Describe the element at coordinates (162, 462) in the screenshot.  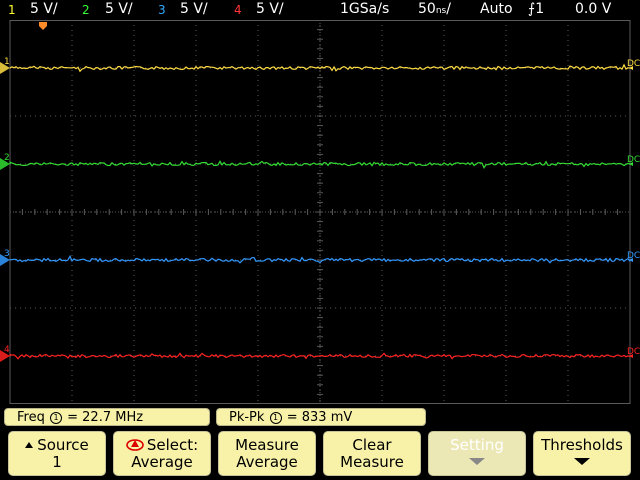
I see `select-value: Average` at that location.